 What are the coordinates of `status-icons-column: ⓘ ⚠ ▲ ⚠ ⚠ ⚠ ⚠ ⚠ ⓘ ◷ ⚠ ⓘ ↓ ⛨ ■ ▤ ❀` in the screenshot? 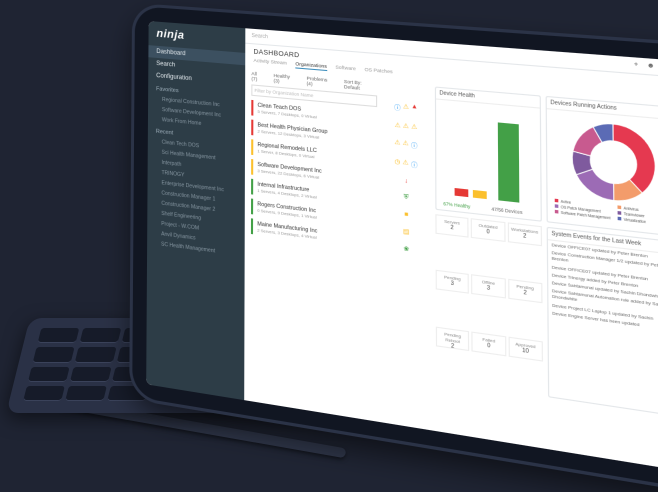 It's located at (407, 253).